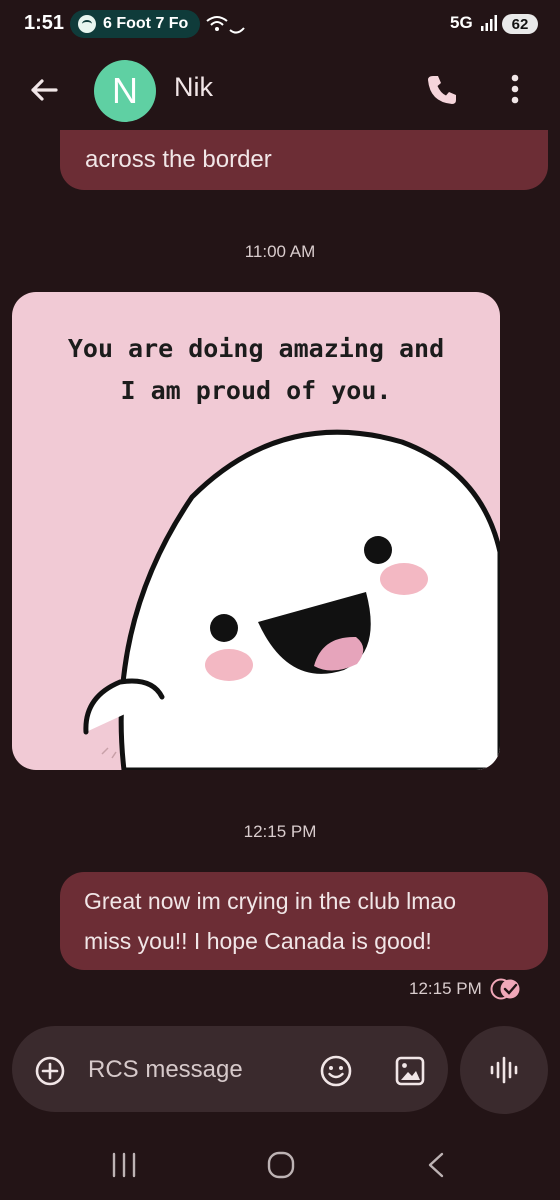 This screenshot has width=560, height=1200. What do you see at coordinates (178, 159) in the screenshot?
I see `message-text: across the border` at bounding box center [178, 159].